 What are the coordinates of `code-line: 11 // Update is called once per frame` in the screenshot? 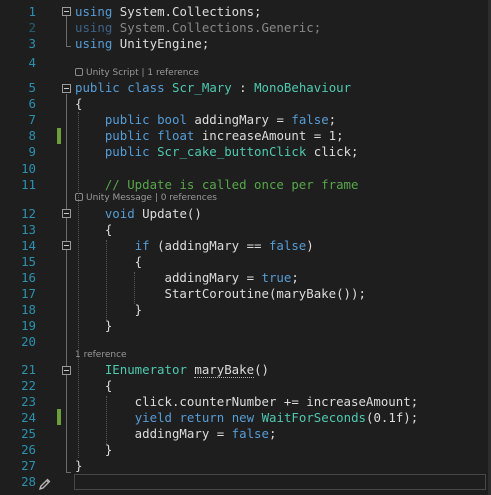 It's located at (244, 185).